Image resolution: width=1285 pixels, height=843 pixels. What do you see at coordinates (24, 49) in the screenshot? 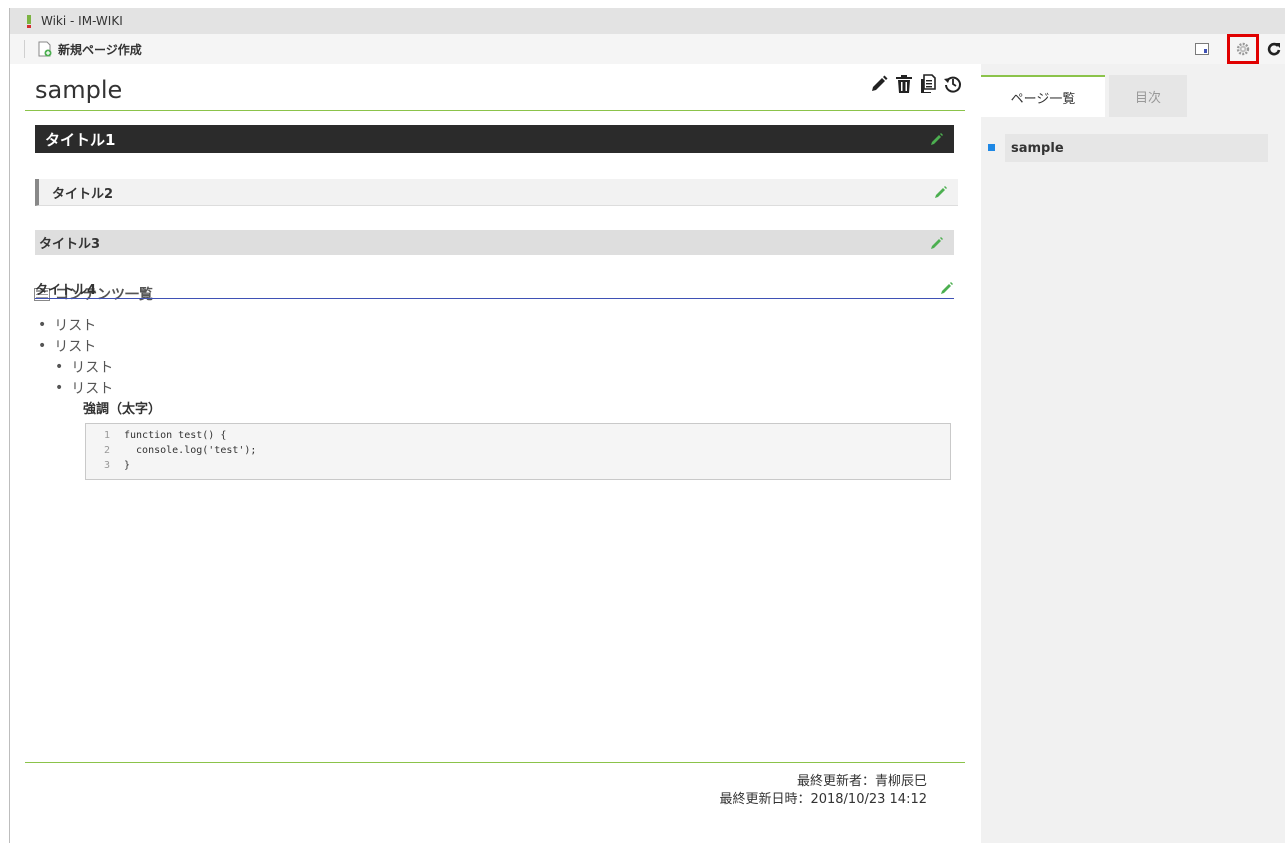
I see `toolbar-divider` at bounding box center [24, 49].